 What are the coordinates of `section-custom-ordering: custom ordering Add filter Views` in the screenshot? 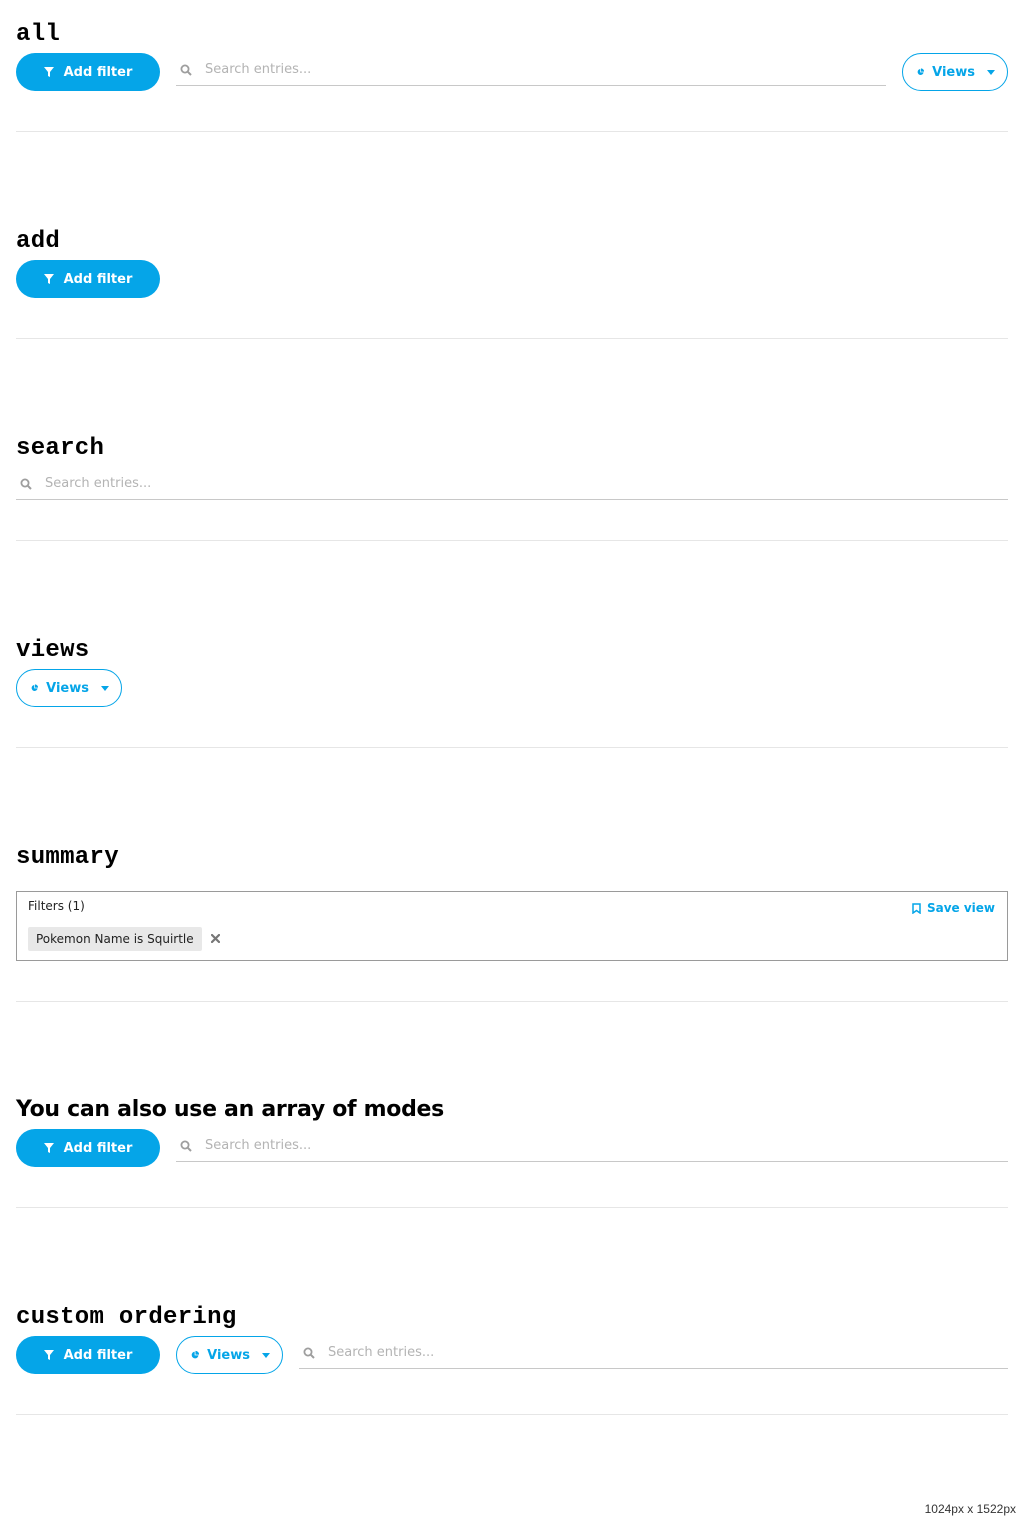 It's located at (512, 1341).